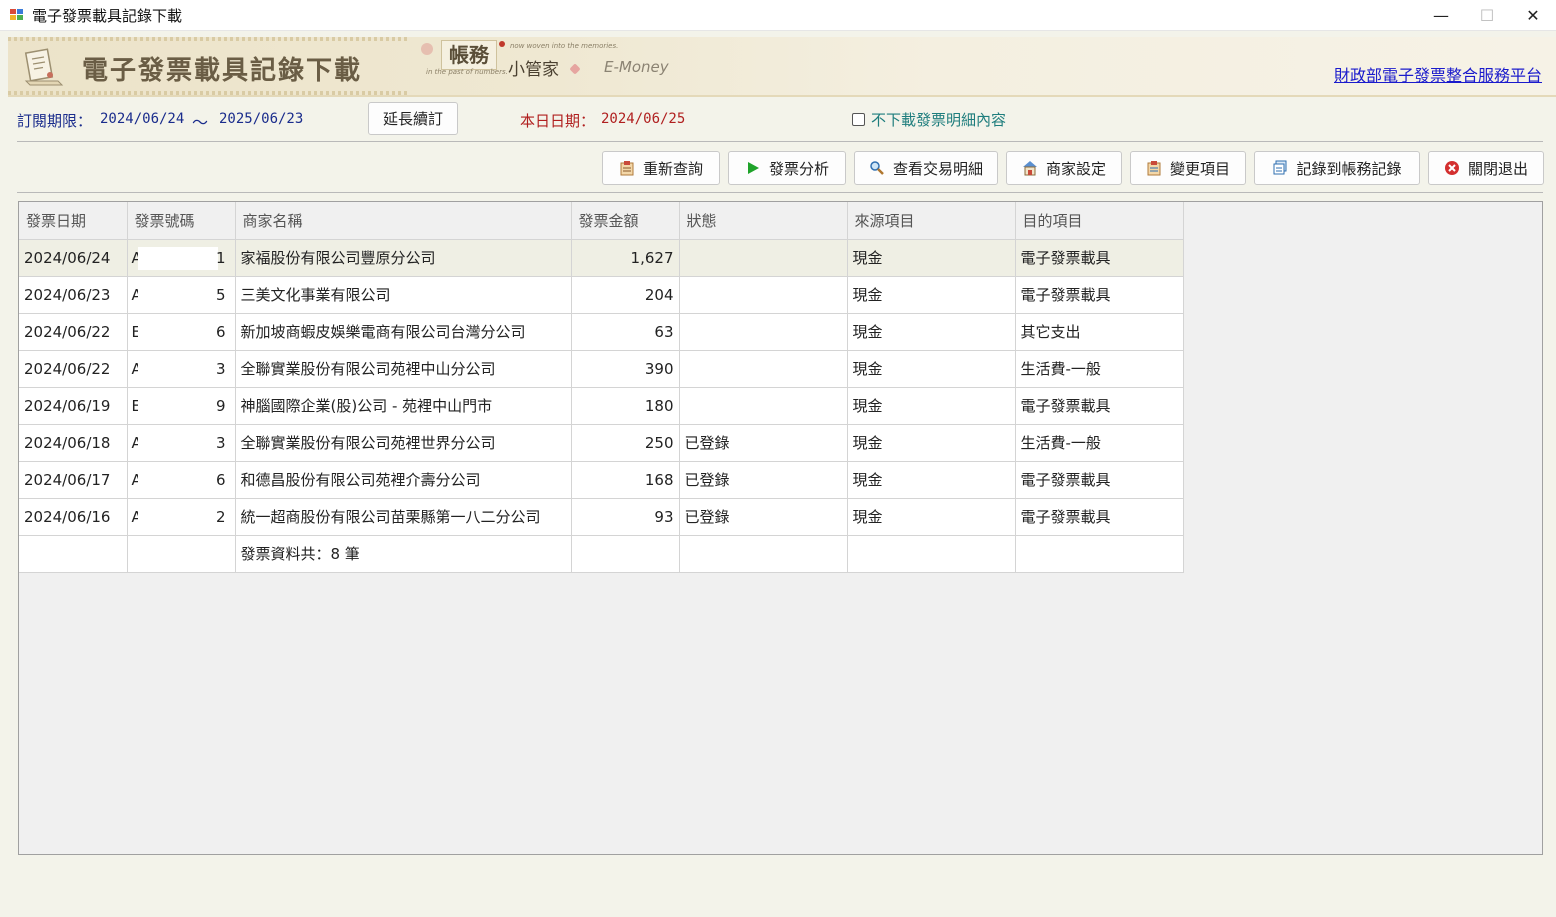  What do you see at coordinates (413, 118) in the screenshot?
I see `extend-subscription-button: 延長續訂` at bounding box center [413, 118].